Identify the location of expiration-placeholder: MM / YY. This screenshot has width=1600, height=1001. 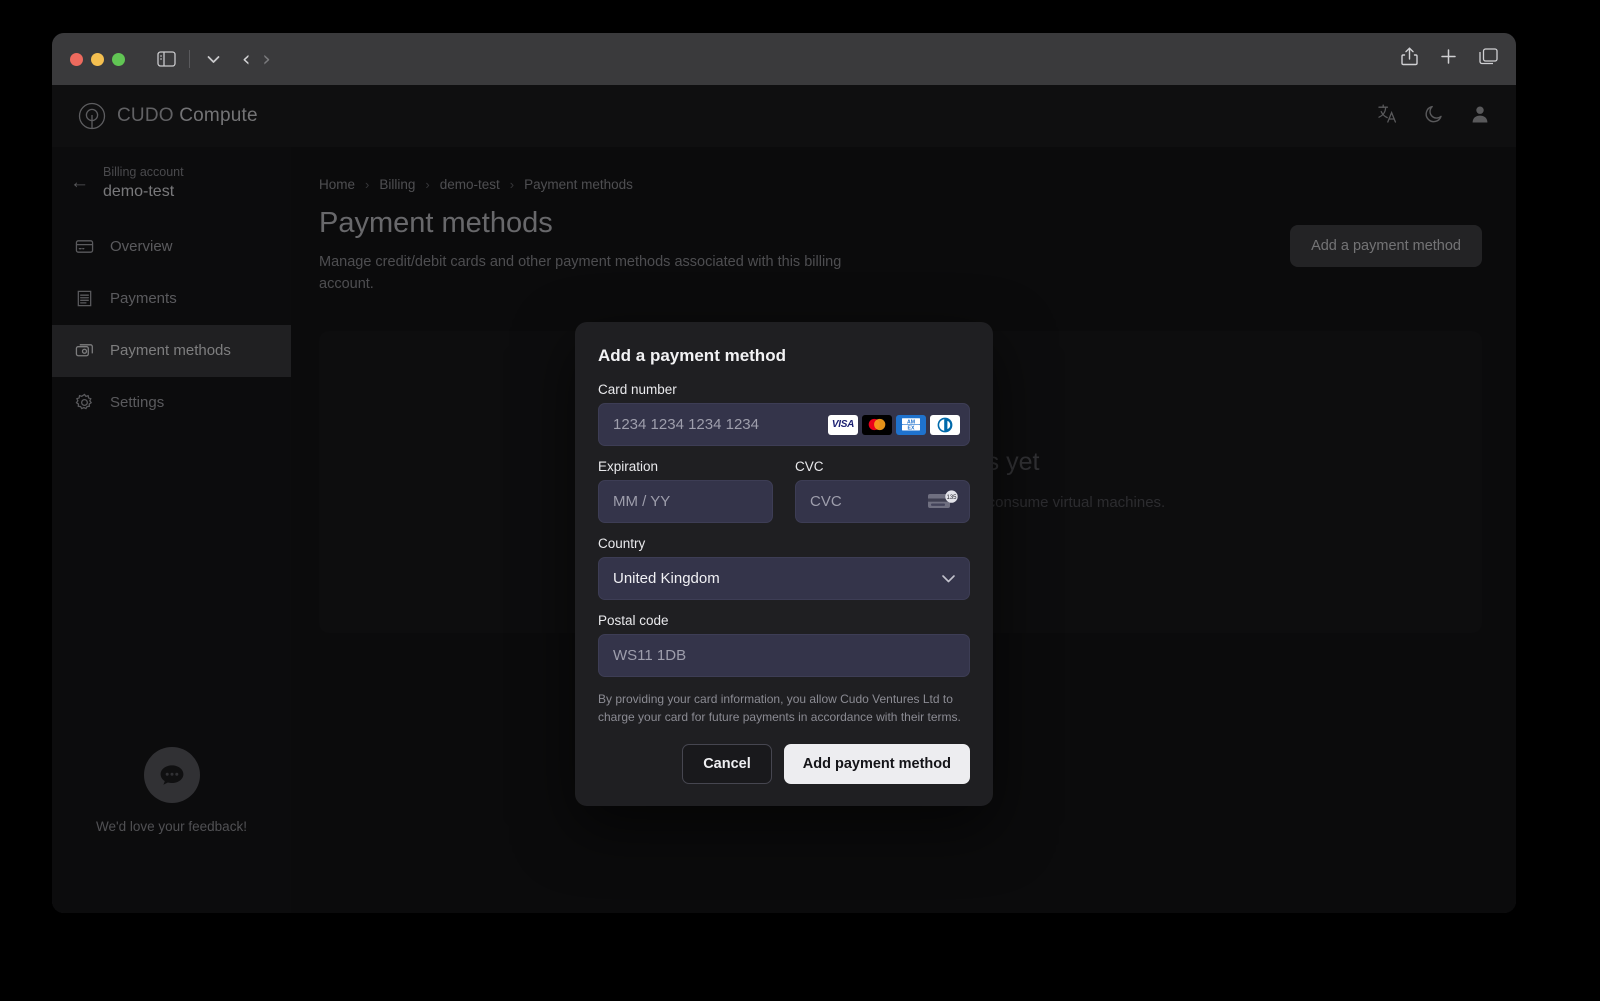
(642, 501).